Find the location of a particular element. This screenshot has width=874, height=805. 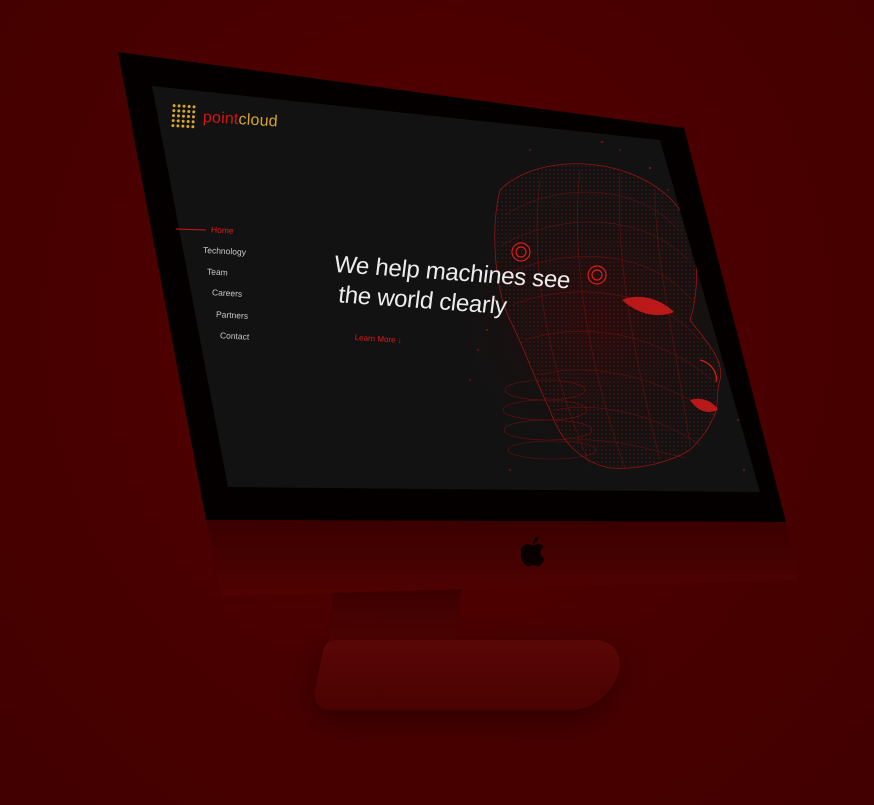

nav-item-careers: Careers is located at coordinates (227, 293).